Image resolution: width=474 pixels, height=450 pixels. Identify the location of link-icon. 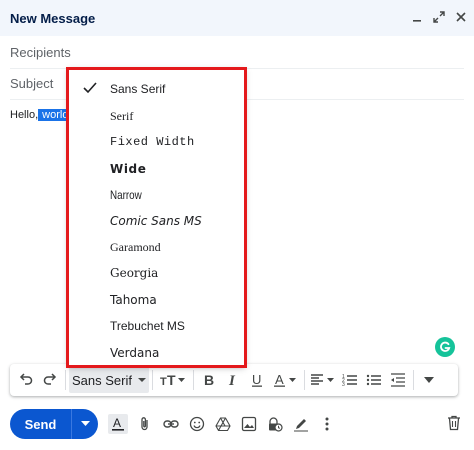
(171, 424).